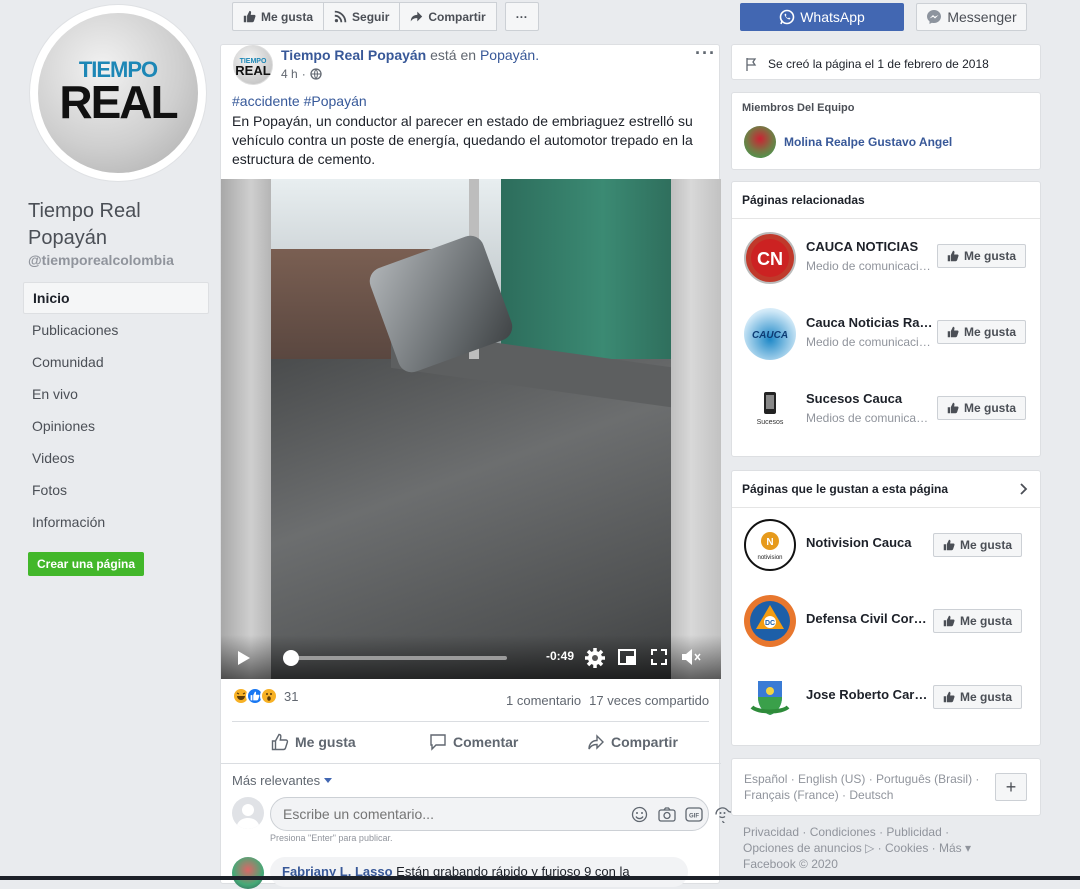 This screenshot has height=889, width=1080. I want to click on notivision-logo: Nnotivision, so click(770, 545).